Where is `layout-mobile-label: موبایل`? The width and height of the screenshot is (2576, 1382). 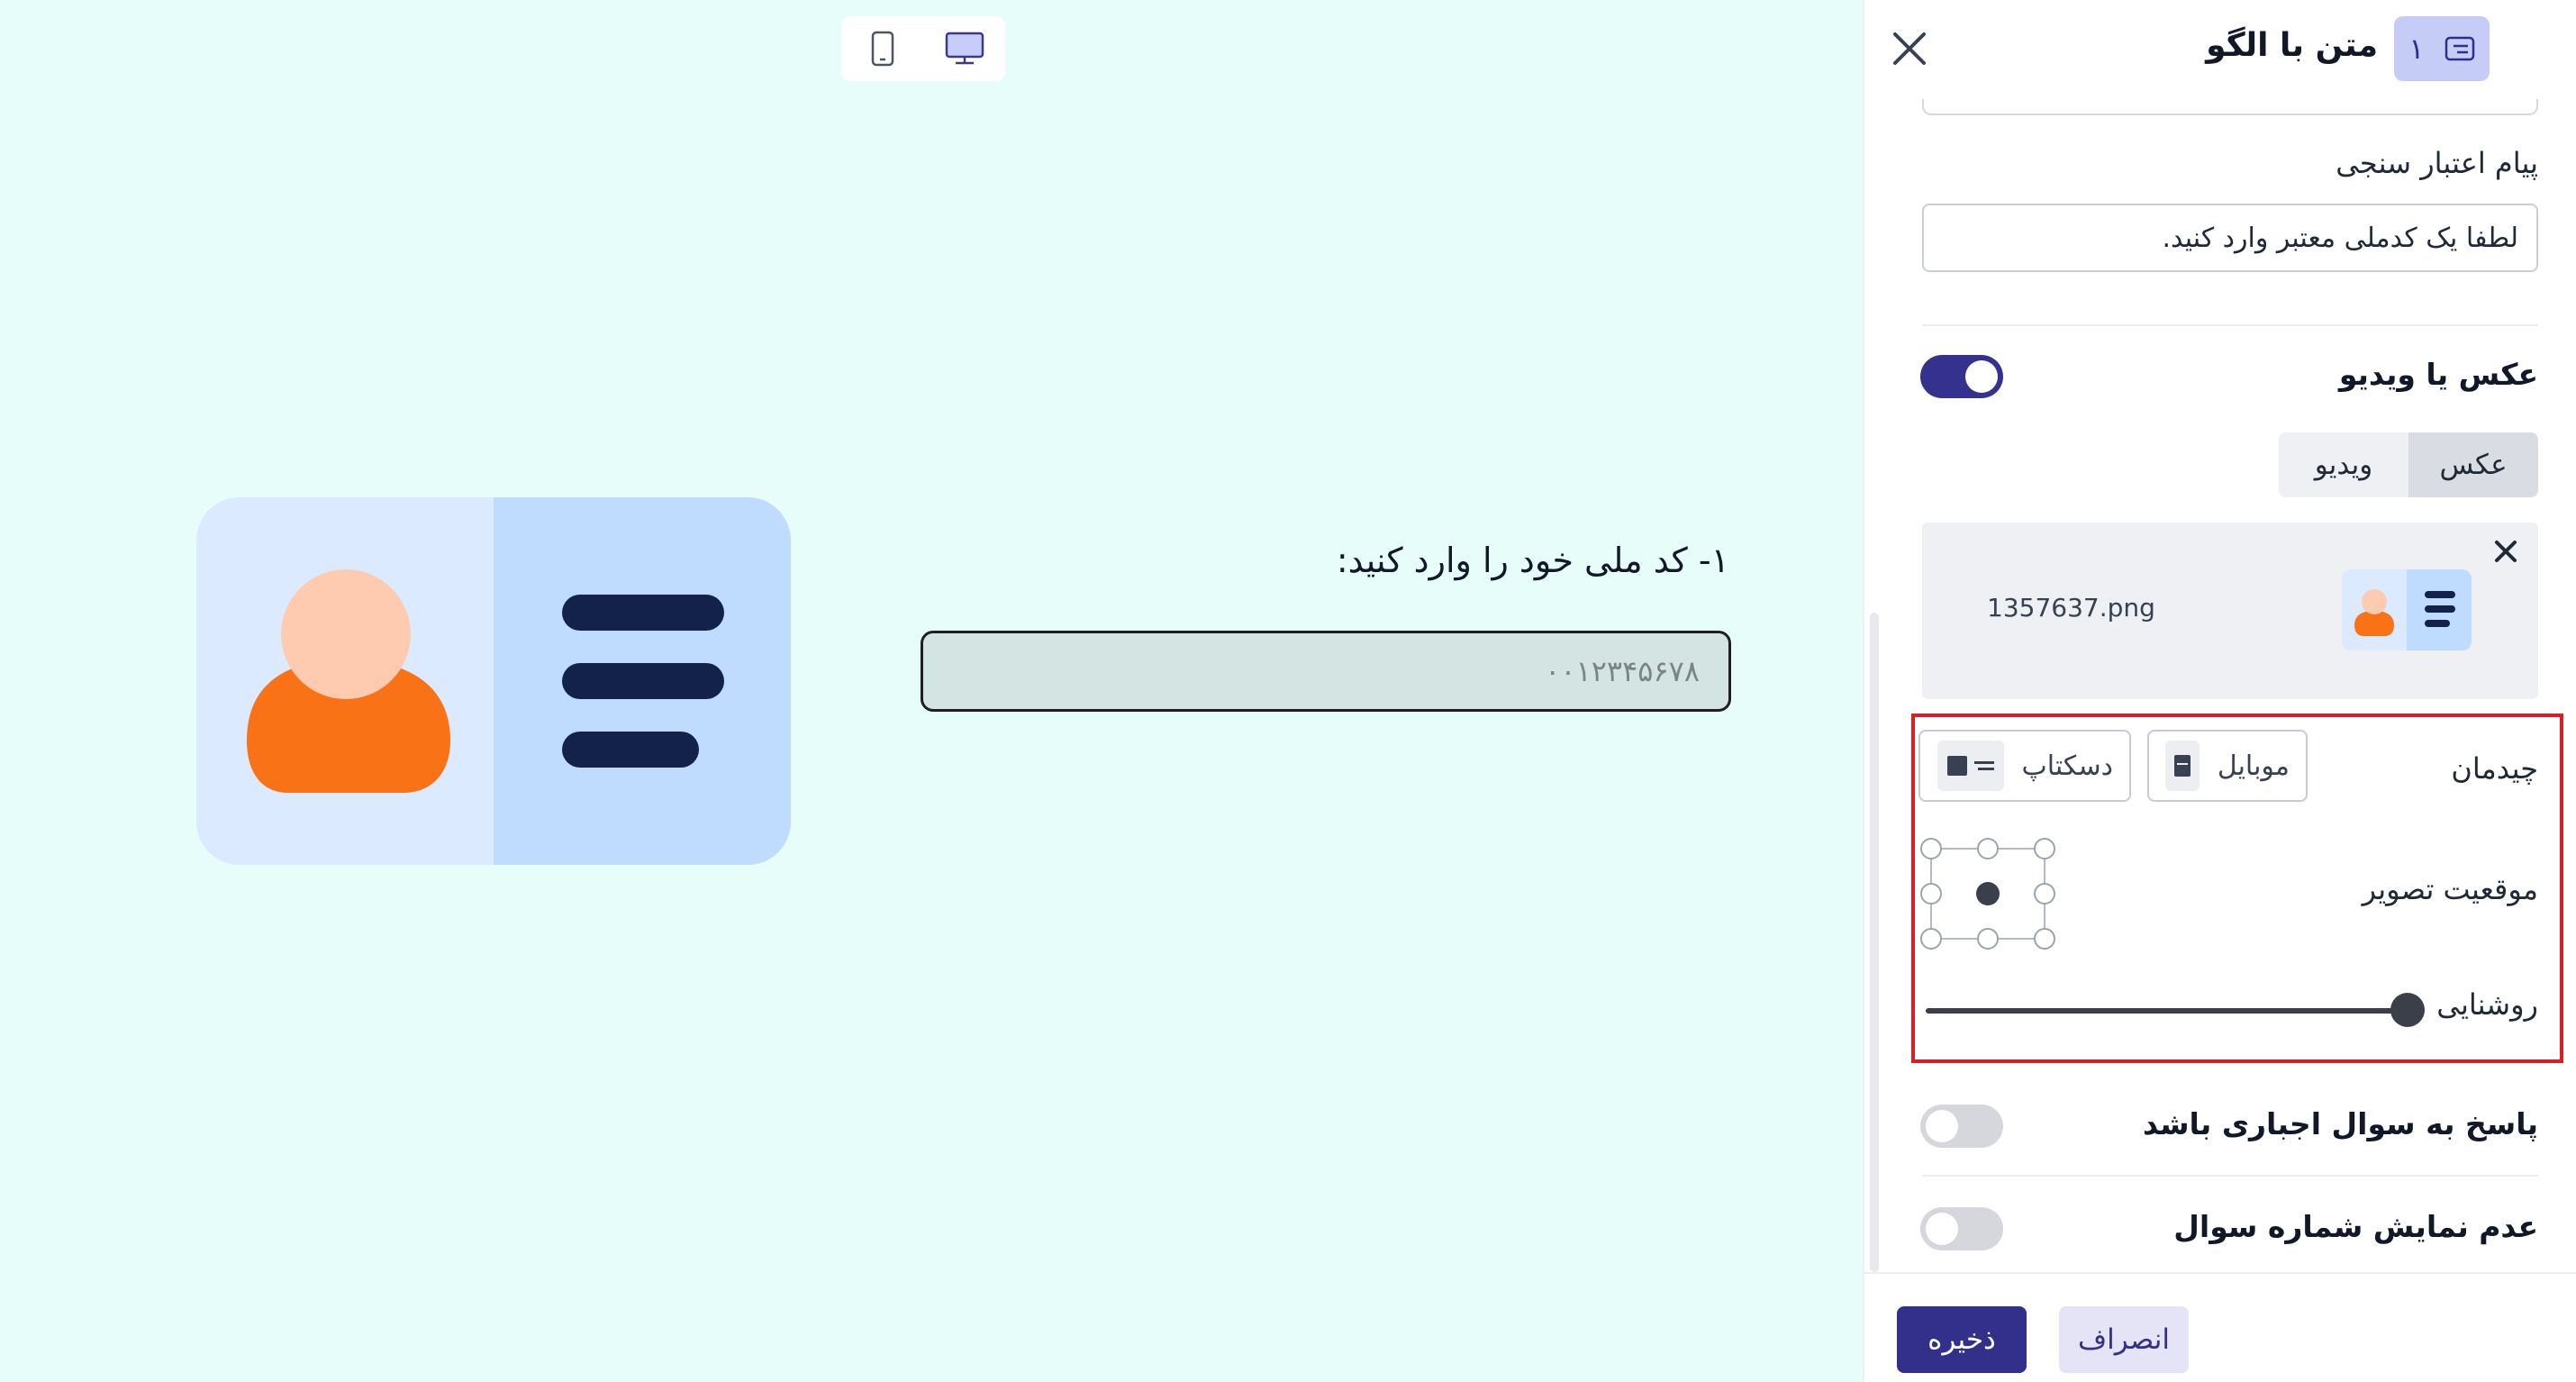 layout-mobile-label: موبایل is located at coordinates (2253, 766).